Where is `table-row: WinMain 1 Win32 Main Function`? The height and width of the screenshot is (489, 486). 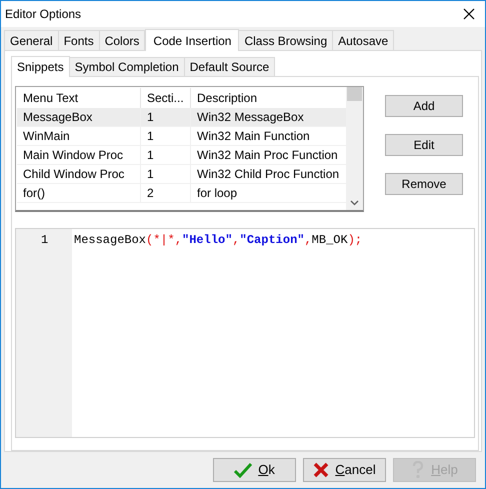 table-row: WinMain 1 Win32 Main Function is located at coordinates (181, 136).